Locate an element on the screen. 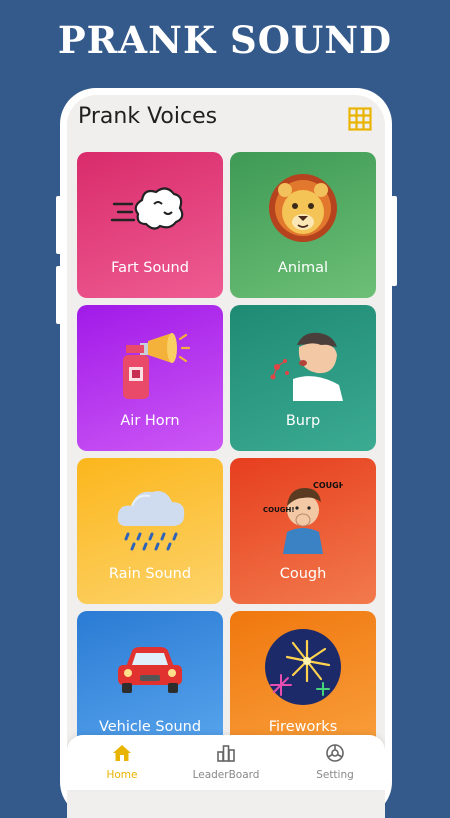 This screenshot has height=818, width=450. card-rain-sound: Rain Sound is located at coordinates (150, 531).